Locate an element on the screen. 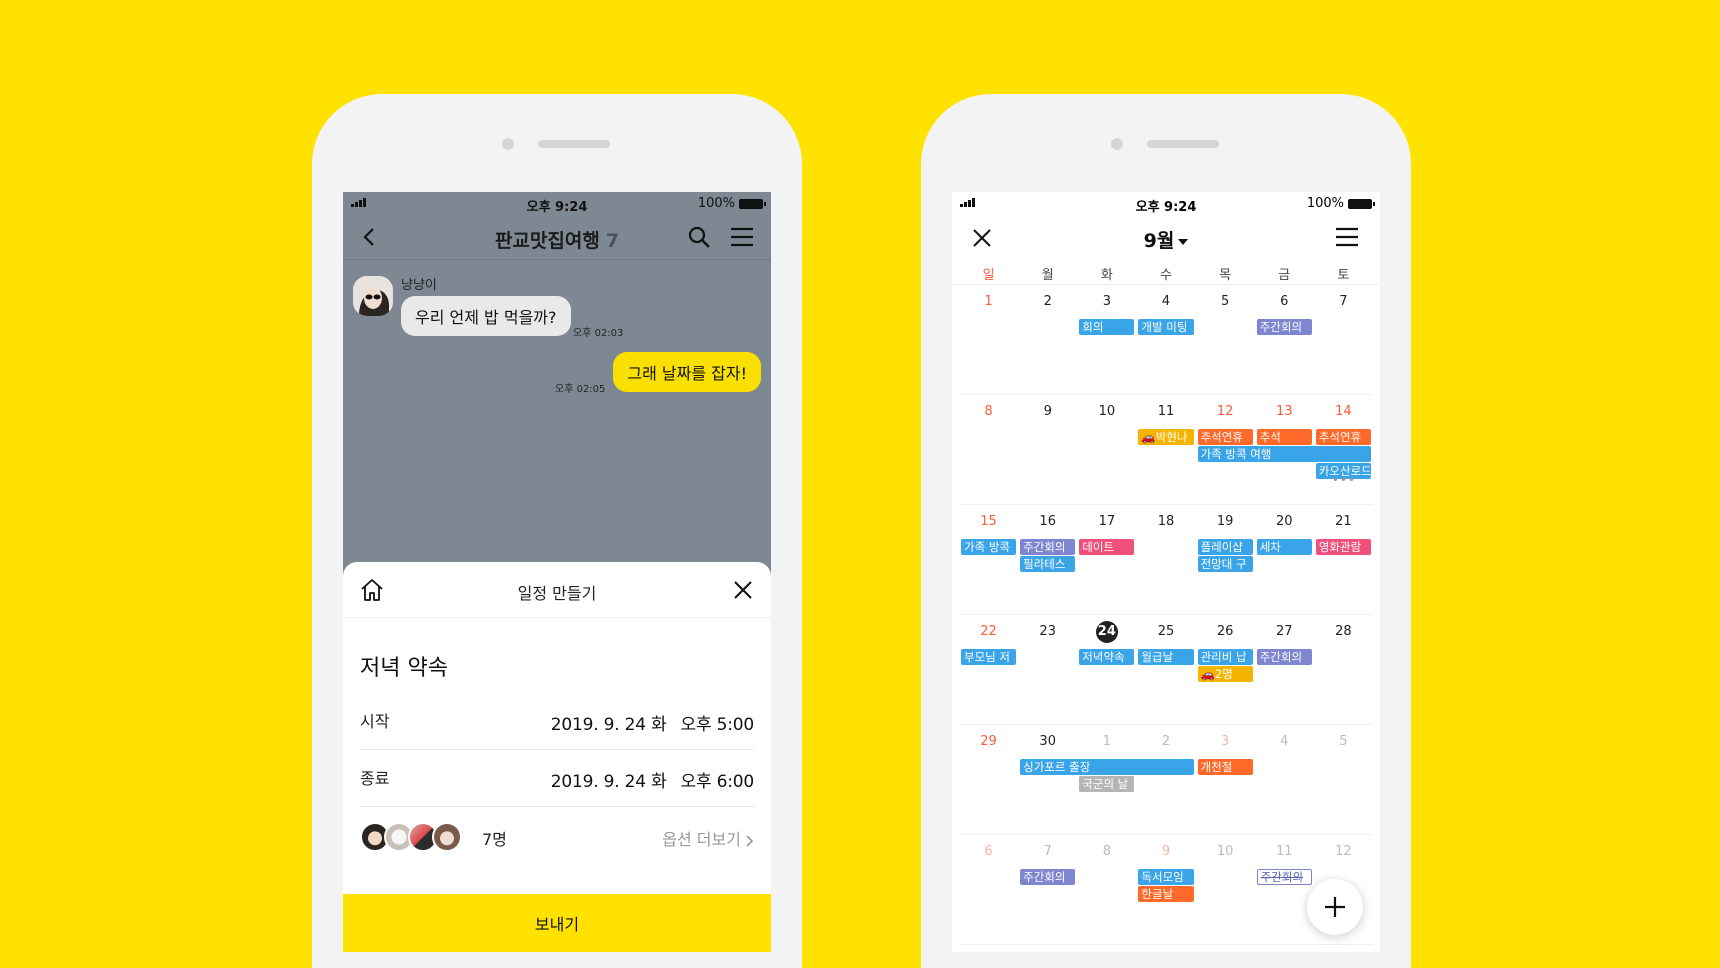 Image resolution: width=1720 pixels, height=968 pixels. event-chip: 데이트 is located at coordinates (1107, 547).